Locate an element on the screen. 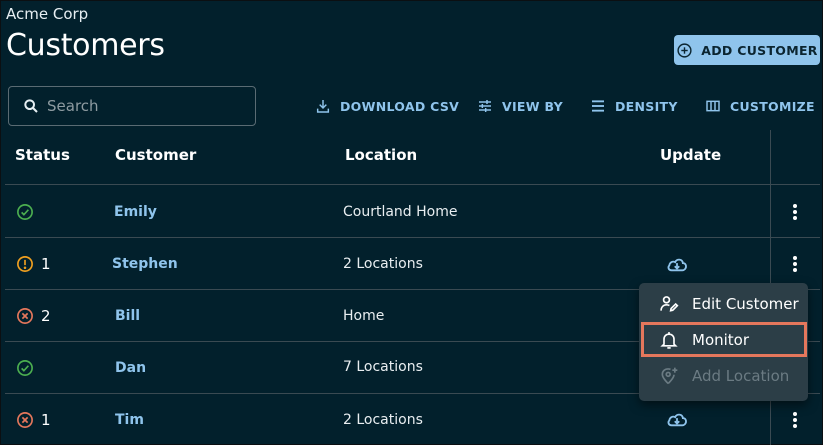 The width and height of the screenshot is (823, 445). customize-label: CUSTOMIZE is located at coordinates (772, 106).